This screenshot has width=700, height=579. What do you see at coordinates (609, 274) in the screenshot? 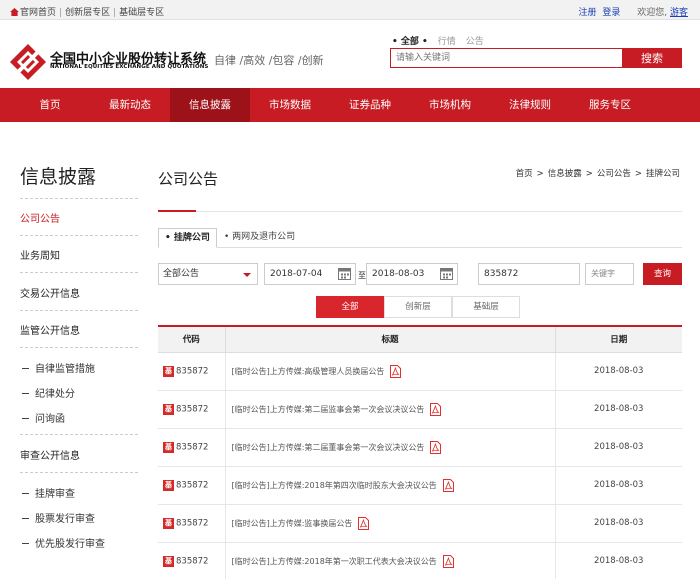
I see `keyword-input: 关键字` at bounding box center [609, 274].